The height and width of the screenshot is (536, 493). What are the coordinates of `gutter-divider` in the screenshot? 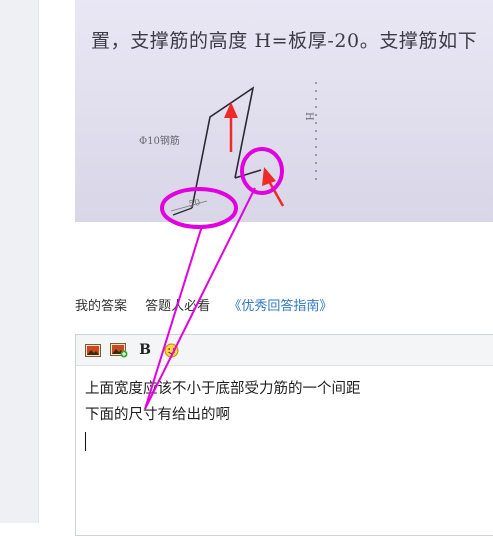 It's located at (38, 261).